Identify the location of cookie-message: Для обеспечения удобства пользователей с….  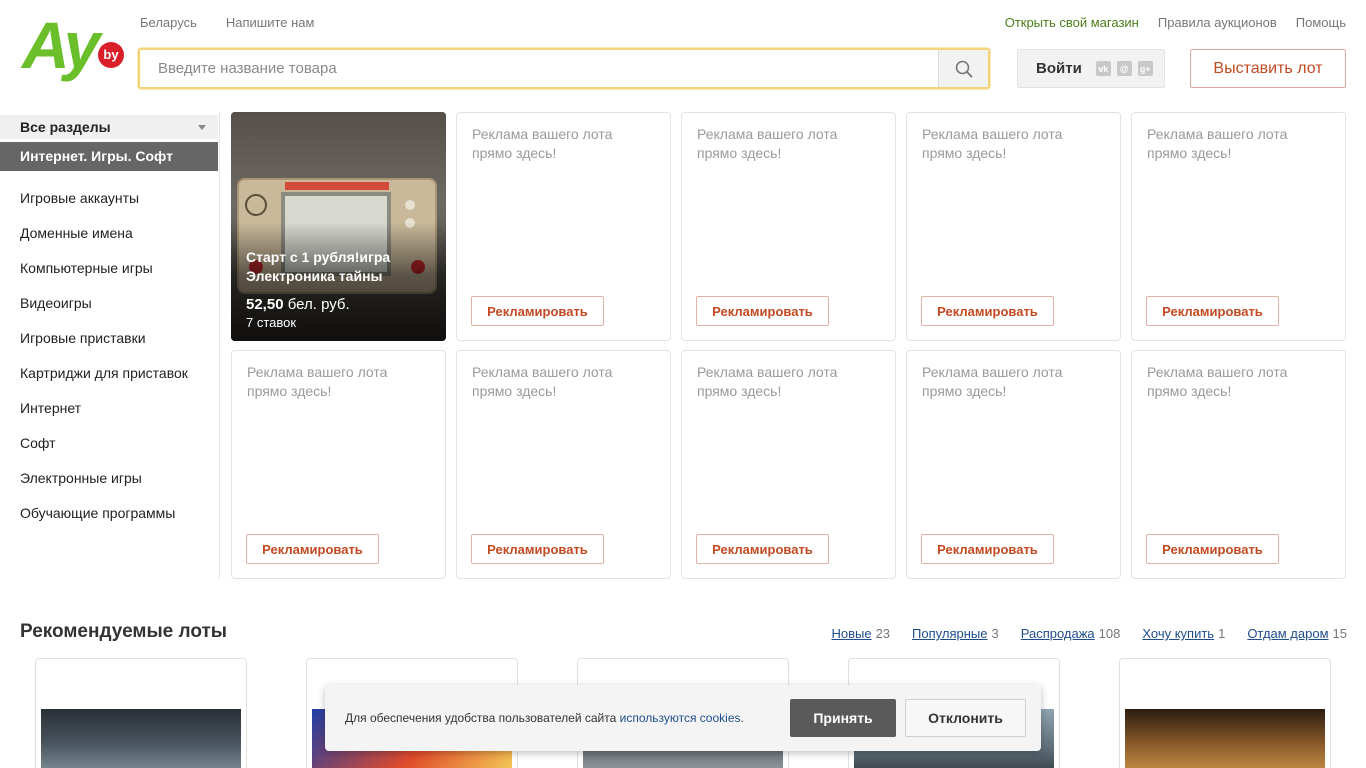
(481, 718).